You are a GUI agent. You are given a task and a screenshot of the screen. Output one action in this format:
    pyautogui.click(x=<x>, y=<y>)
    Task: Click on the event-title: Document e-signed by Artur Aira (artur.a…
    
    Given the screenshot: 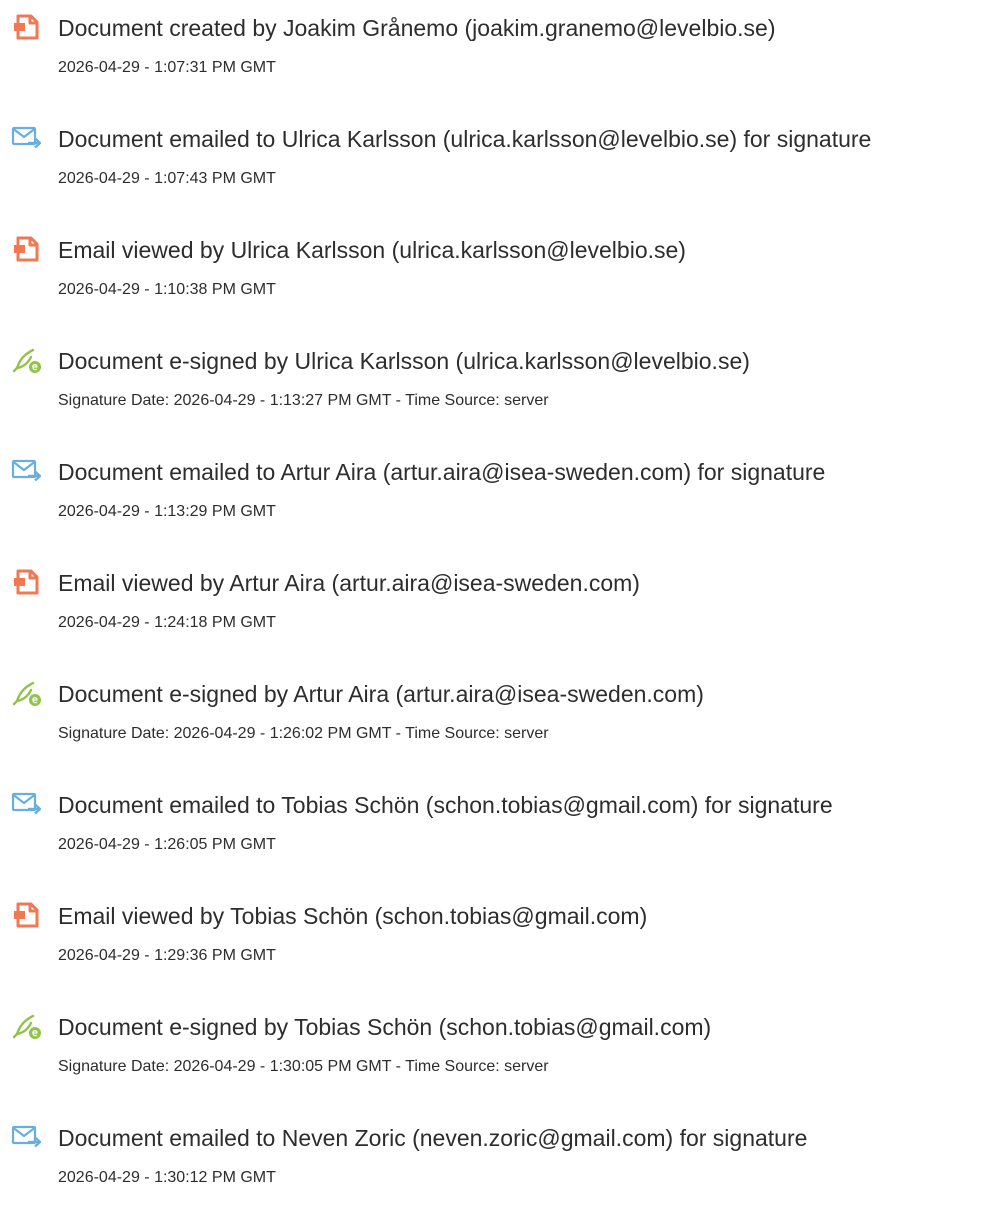 What is the action you would take?
    pyautogui.click(x=381, y=694)
    